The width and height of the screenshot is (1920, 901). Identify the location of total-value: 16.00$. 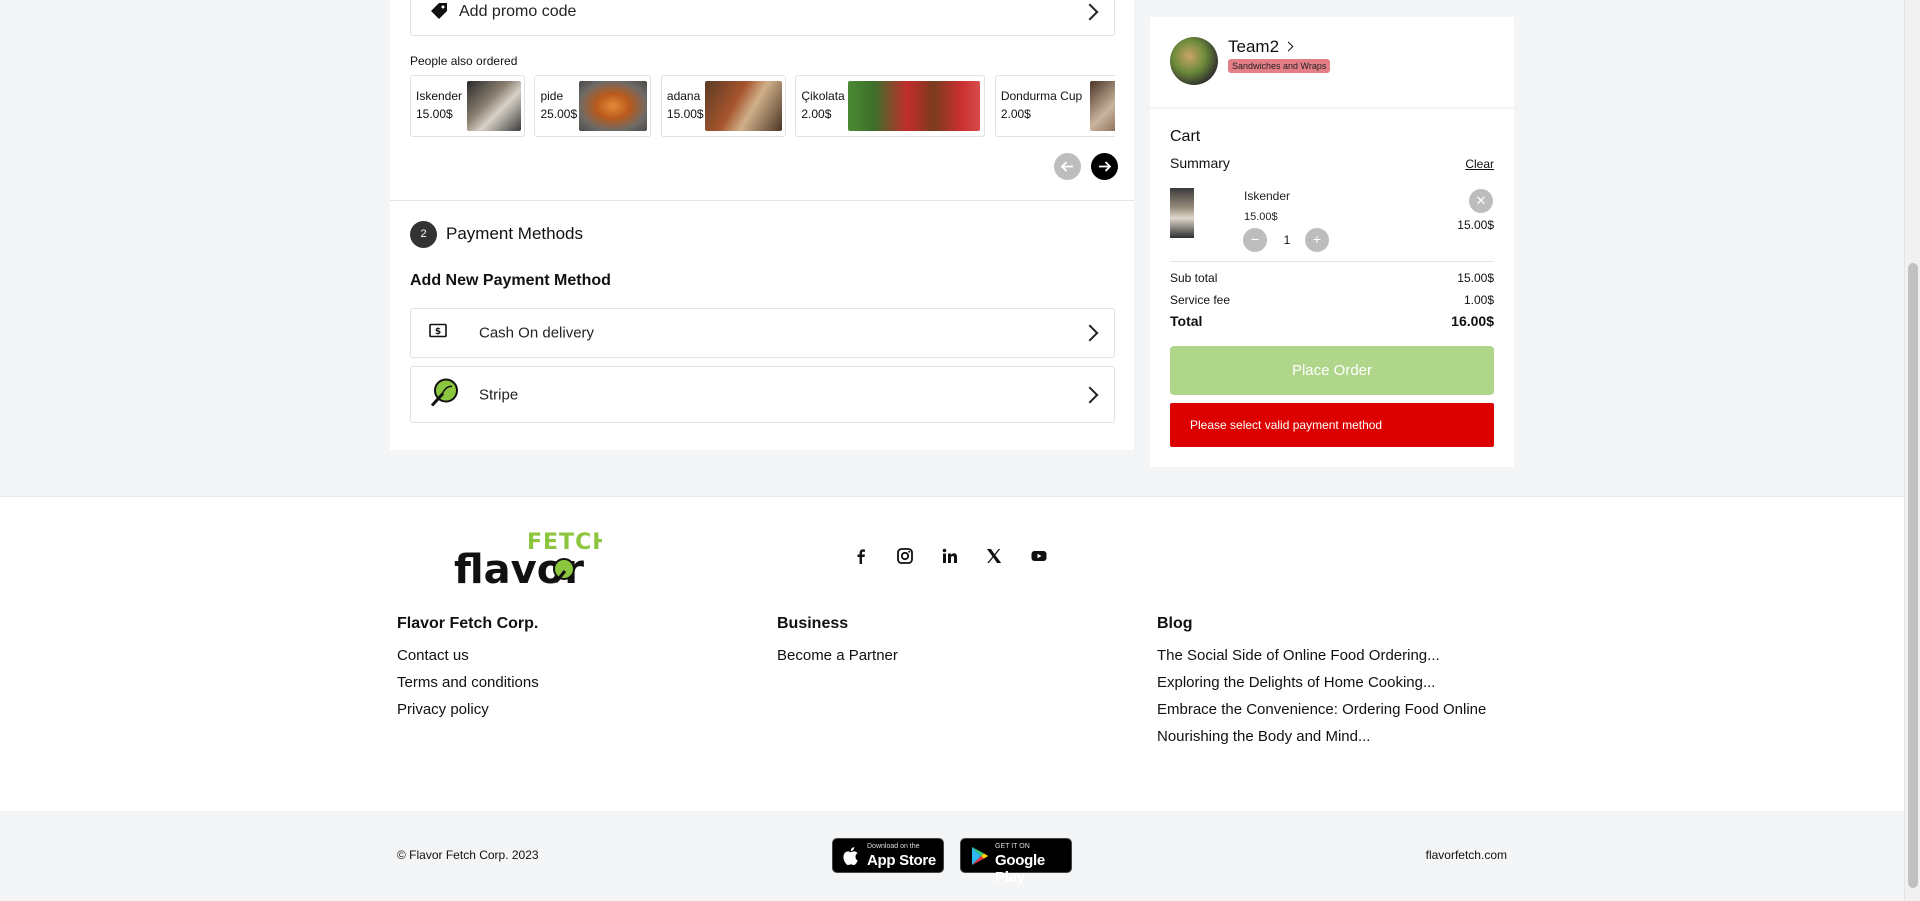
(1472, 321).